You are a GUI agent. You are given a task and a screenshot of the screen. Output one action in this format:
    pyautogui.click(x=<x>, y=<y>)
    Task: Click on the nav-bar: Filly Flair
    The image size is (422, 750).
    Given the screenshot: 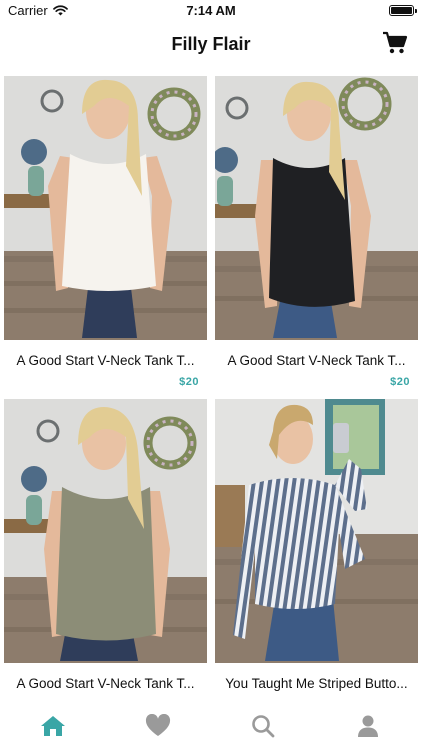 What is the action you would take?
    pyautogui.click(x=211, y=44)
    